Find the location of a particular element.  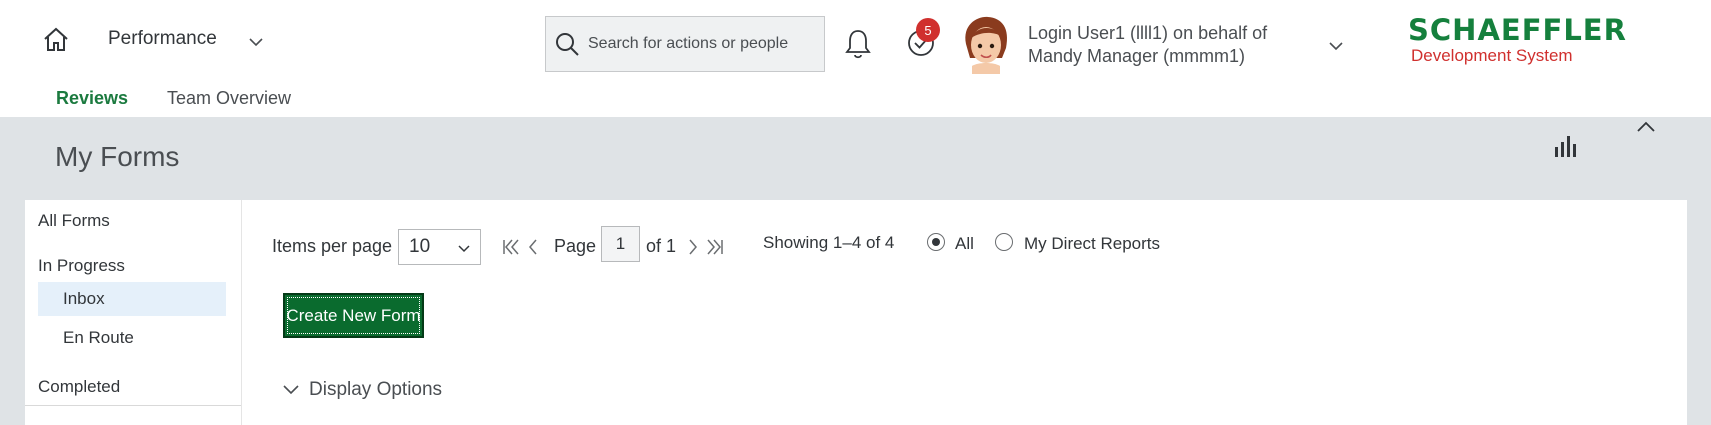

notification-badge: 5 is located at coordinates (928, 30).